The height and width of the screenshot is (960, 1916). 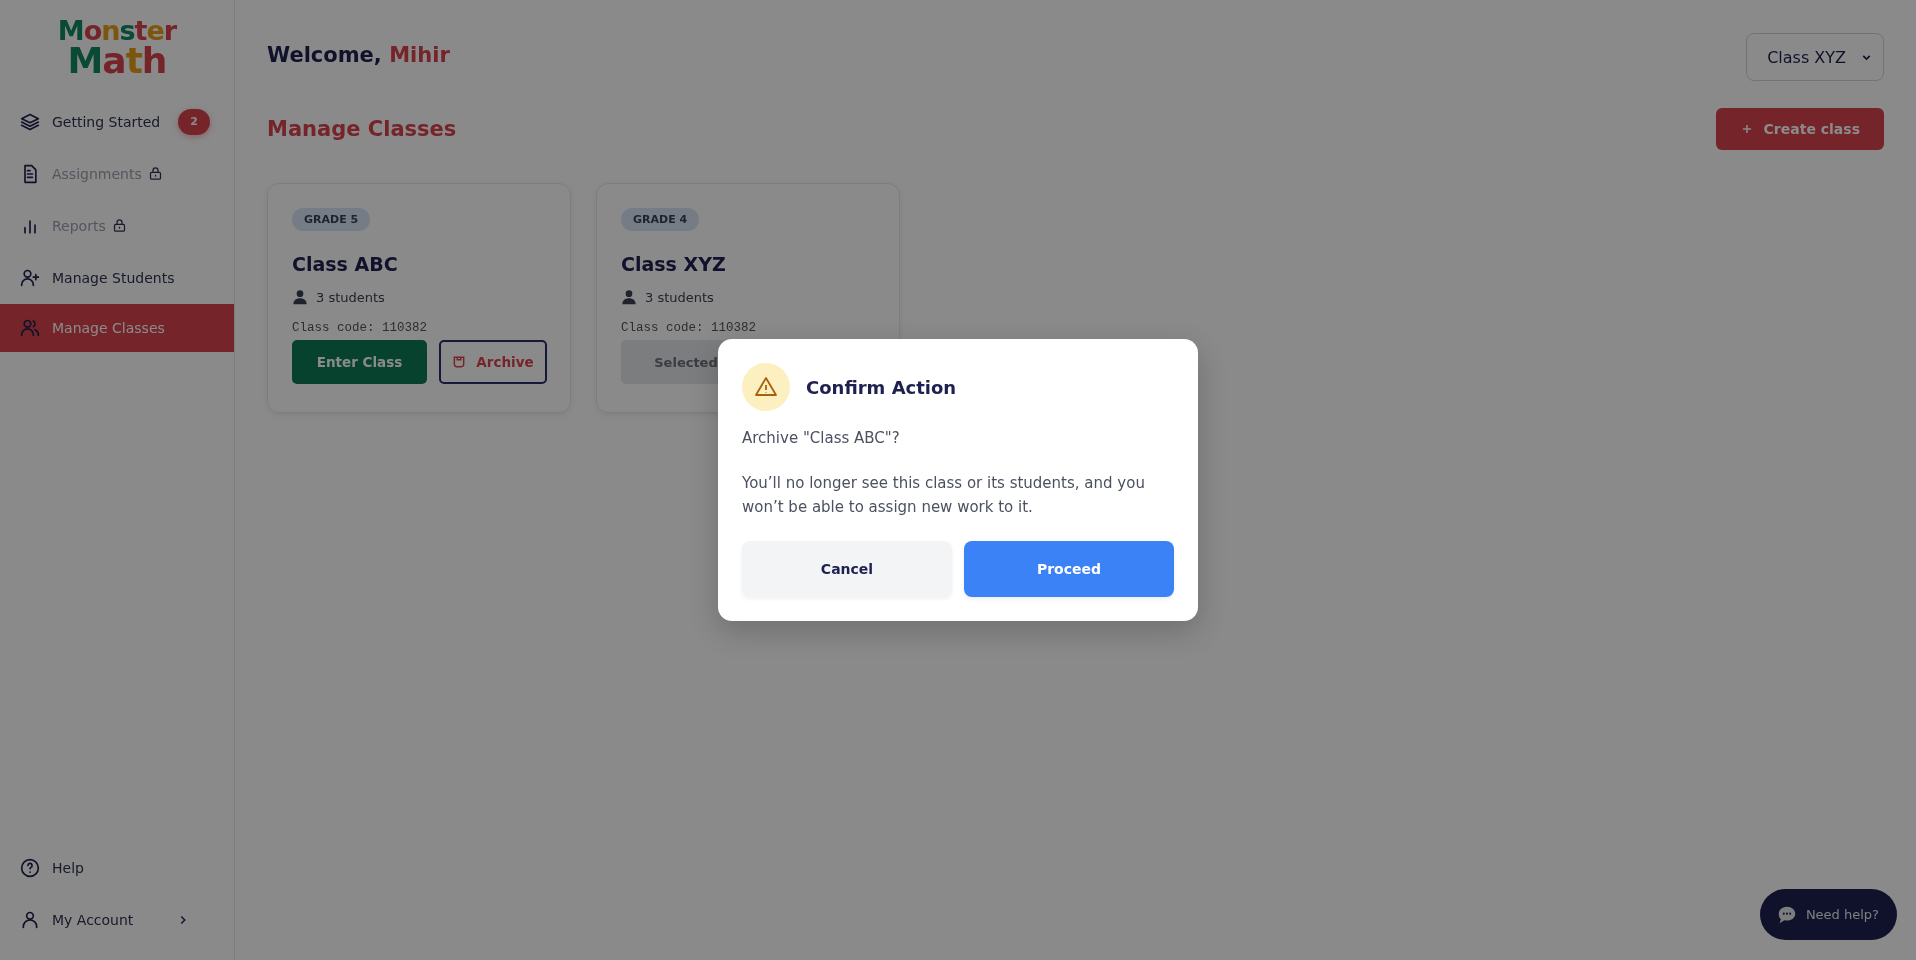 I want to click on nav-item: Manage Students, so click(x=117, y=277).